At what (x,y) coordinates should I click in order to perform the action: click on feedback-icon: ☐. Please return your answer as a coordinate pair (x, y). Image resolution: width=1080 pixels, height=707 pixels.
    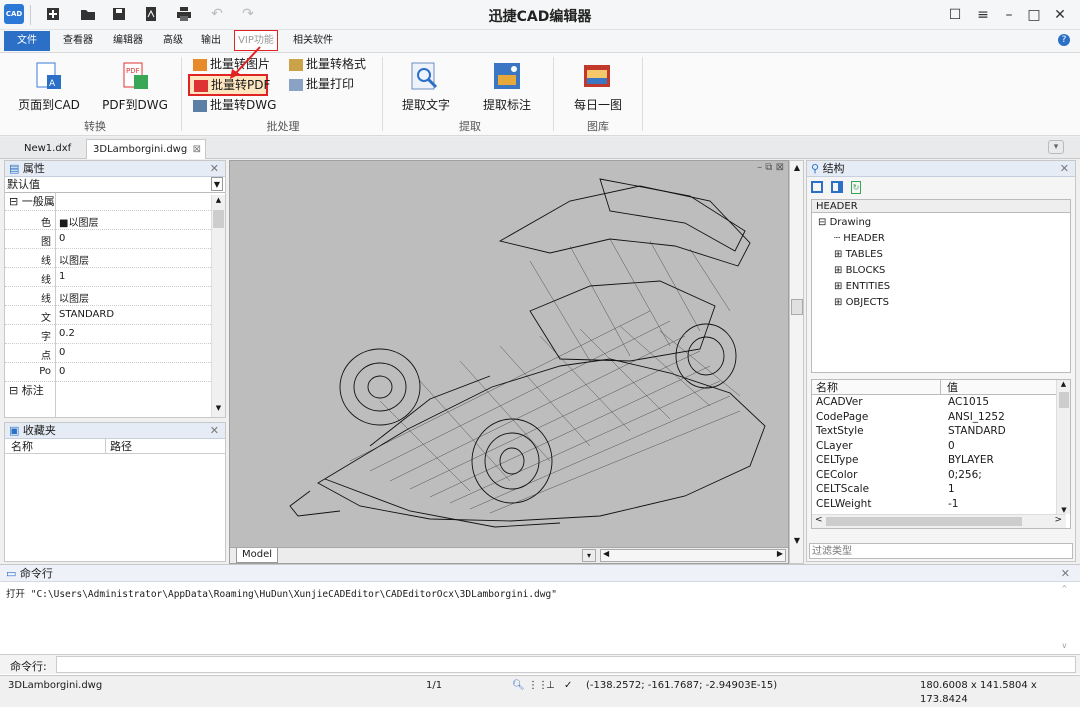
    Looking at the image, I should click on (955, 15).